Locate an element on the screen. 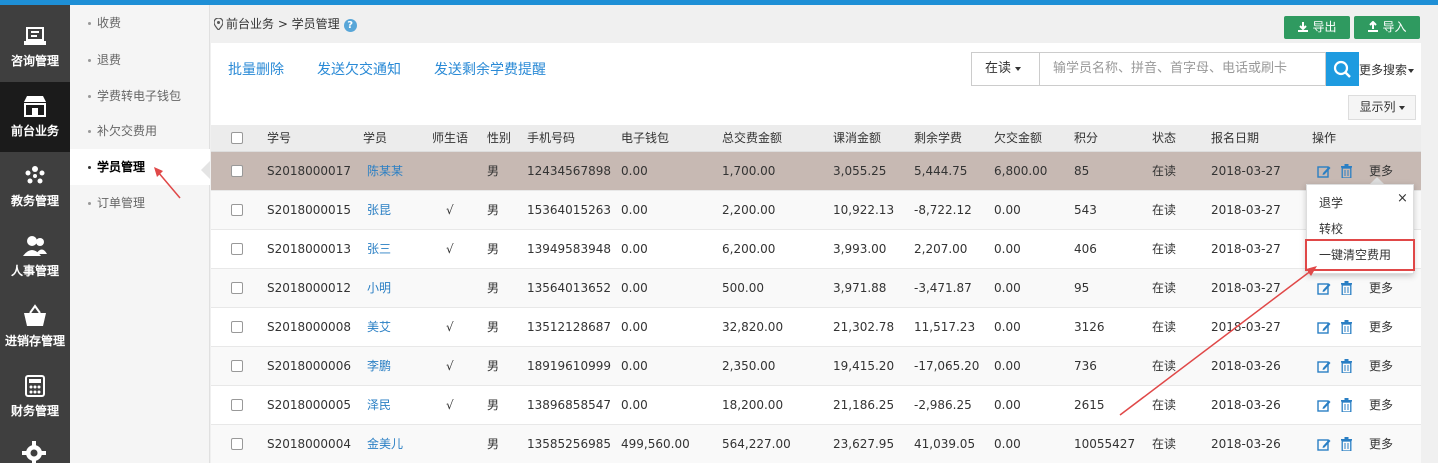 The width and height of the screenshot is (1438, 463). nav-item-inventory: 进销存管理 is located at coordinates (35, 327).